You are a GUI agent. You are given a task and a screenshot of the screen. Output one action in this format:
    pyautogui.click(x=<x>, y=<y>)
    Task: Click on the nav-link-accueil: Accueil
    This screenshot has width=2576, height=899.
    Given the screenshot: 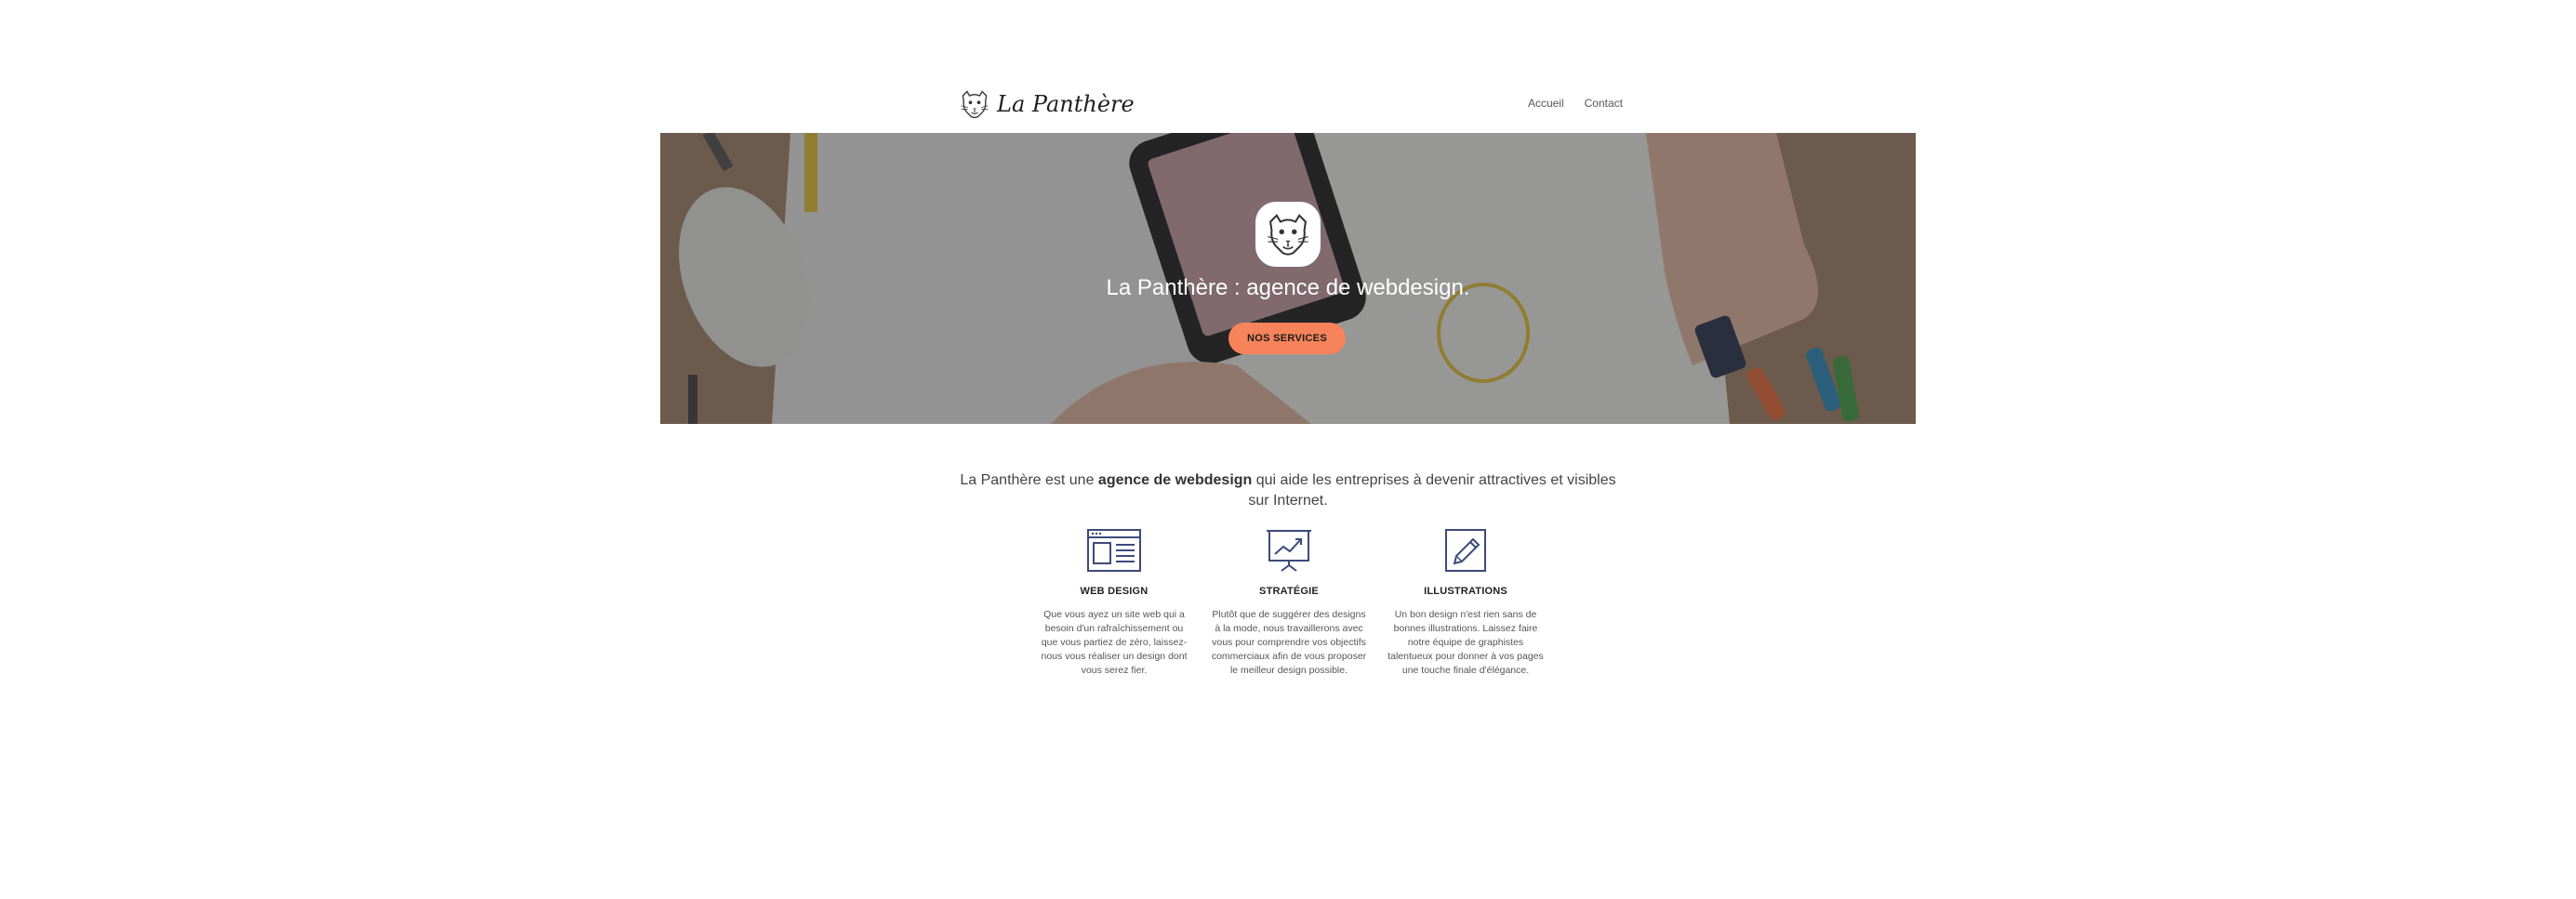 What is the action you would take?
    pyautogui.click(x=1546, y=103)
    